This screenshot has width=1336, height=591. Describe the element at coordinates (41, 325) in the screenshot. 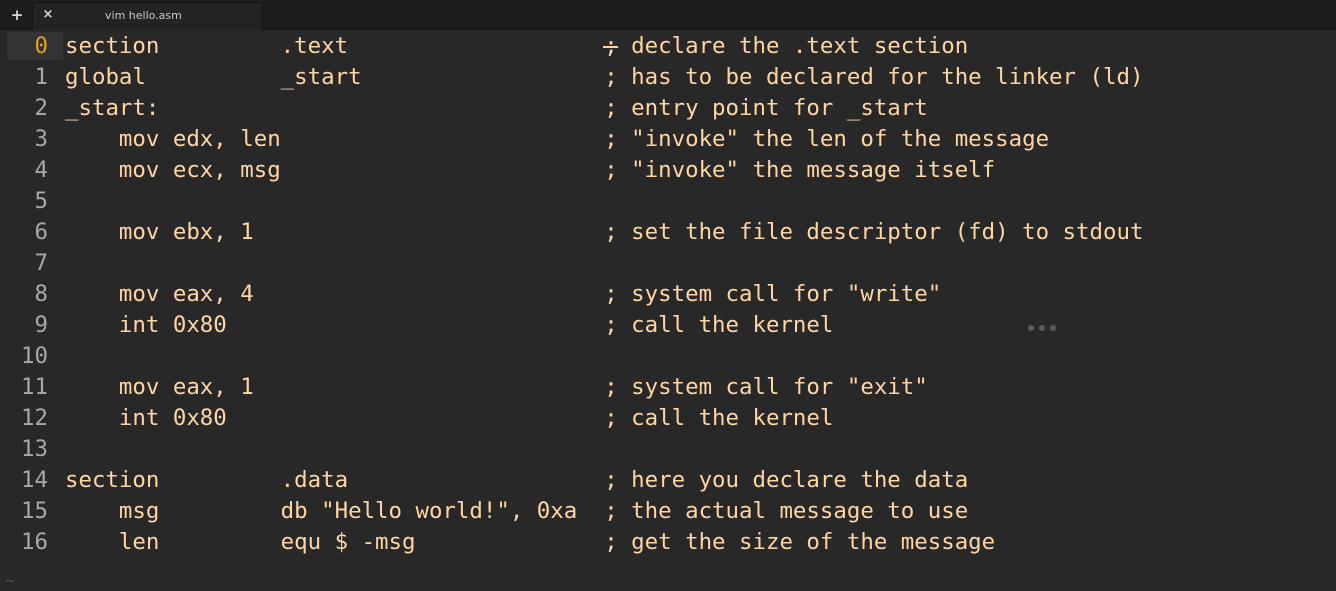

I see `line-number: 9` at that location.